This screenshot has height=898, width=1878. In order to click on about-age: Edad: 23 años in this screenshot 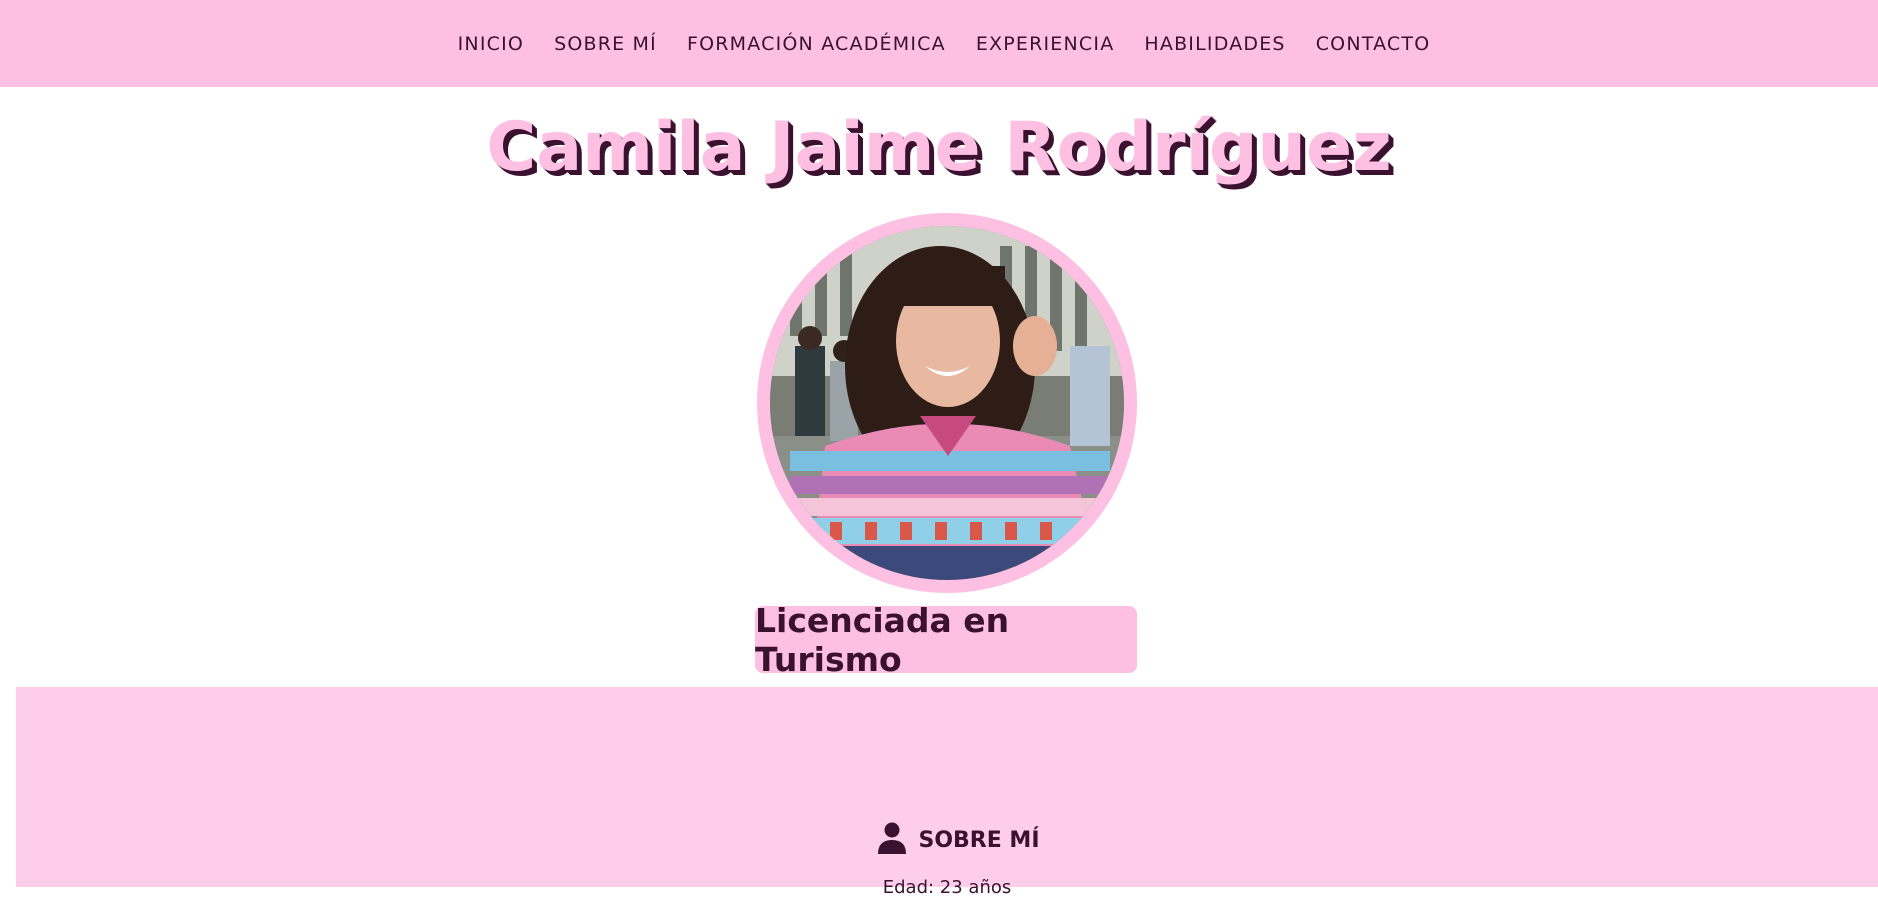, I will do `click(947, 887)`.